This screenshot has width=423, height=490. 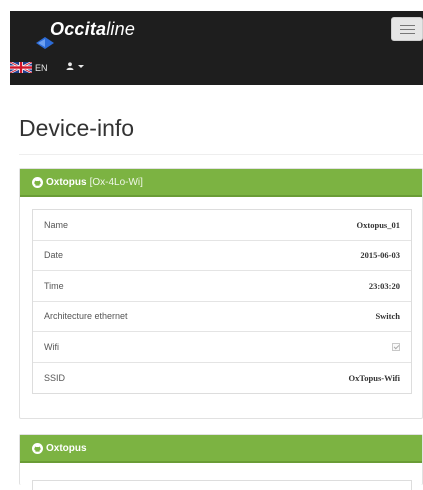 What do you see at coordinates (222, 225) in the screenshot?
I see `list-item: Name Oxtopus_01` at bounding box center [222, 225].